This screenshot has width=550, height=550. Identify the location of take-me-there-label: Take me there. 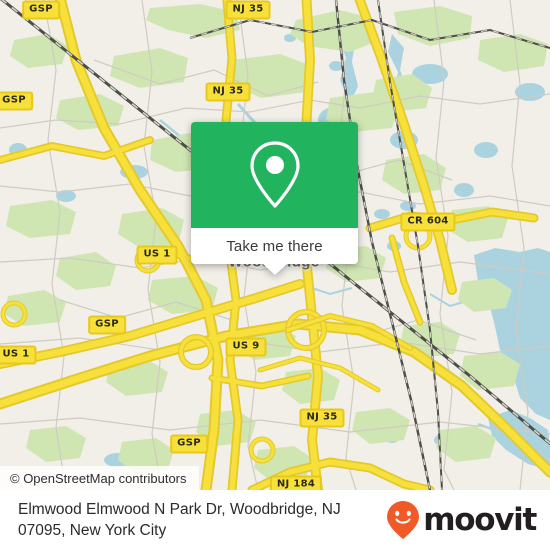
(274, 246).